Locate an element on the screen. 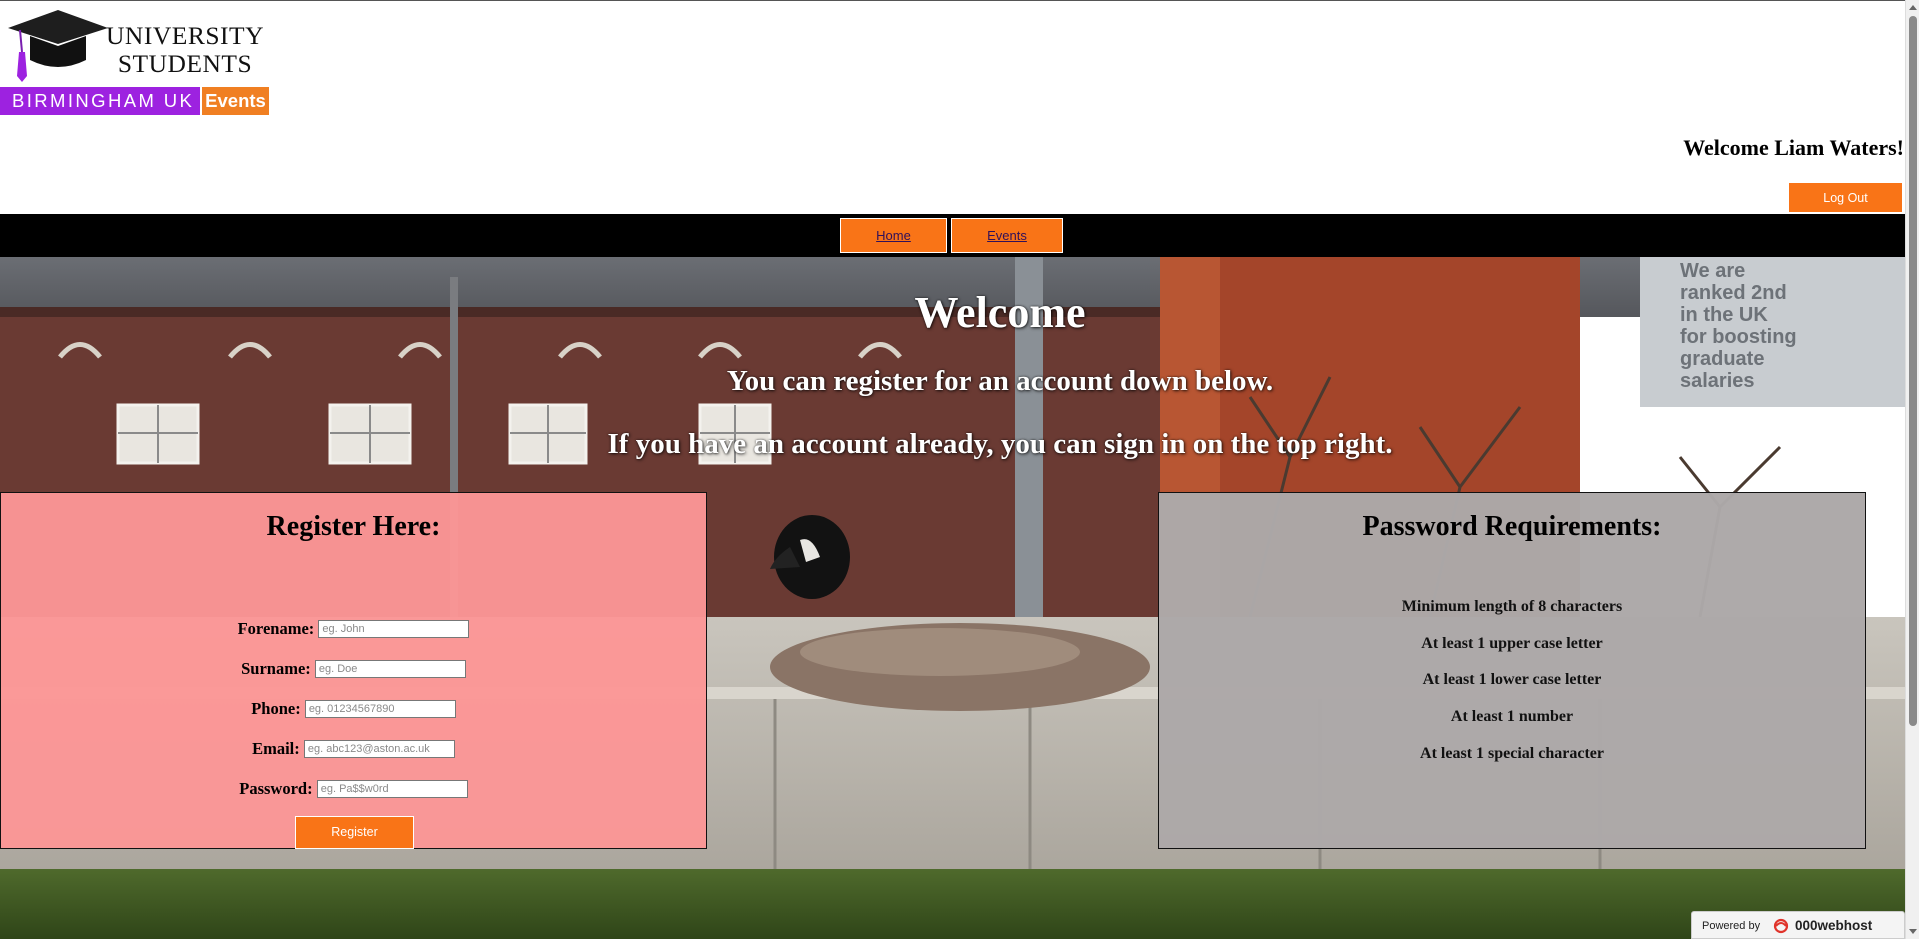  logo-title: UNIVERSITY STUDENTS is located at coordinates (185, 50).